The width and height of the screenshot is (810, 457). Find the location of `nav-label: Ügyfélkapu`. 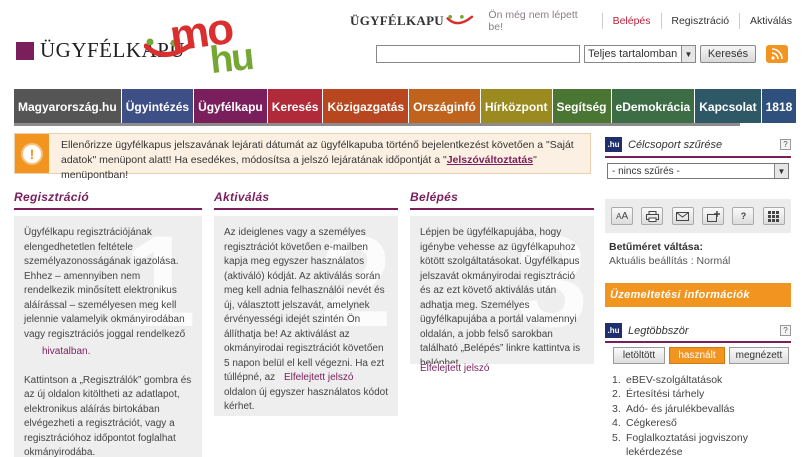

nav-label: Ügyfélkapu is located at coordinates (230, 107).